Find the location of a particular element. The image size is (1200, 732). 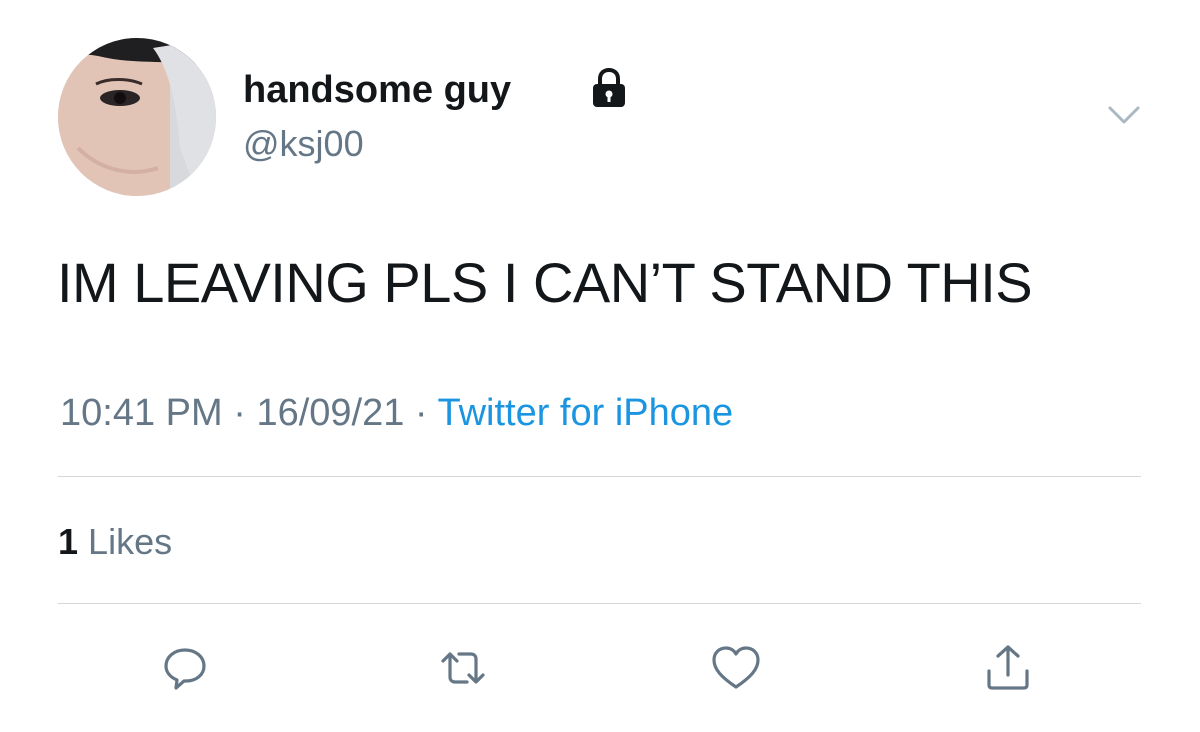

chevron-down-icon is located at coordinates (1124, 115).